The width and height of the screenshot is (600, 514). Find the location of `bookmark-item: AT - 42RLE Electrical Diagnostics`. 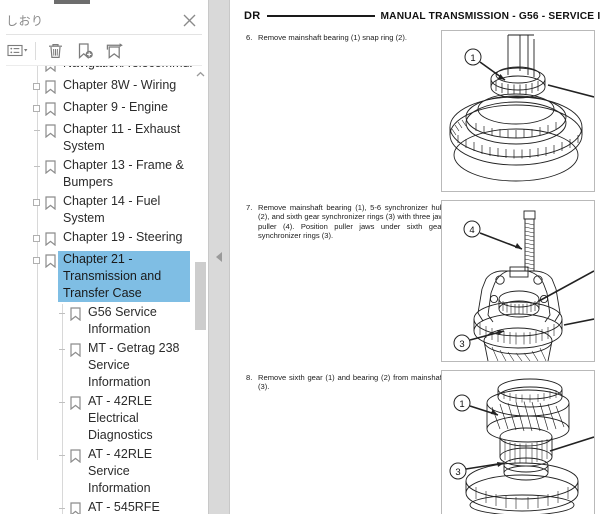

bookmark-item: AT - 42RLE Electrical Diagnostics is located at coordinates (95, 418).